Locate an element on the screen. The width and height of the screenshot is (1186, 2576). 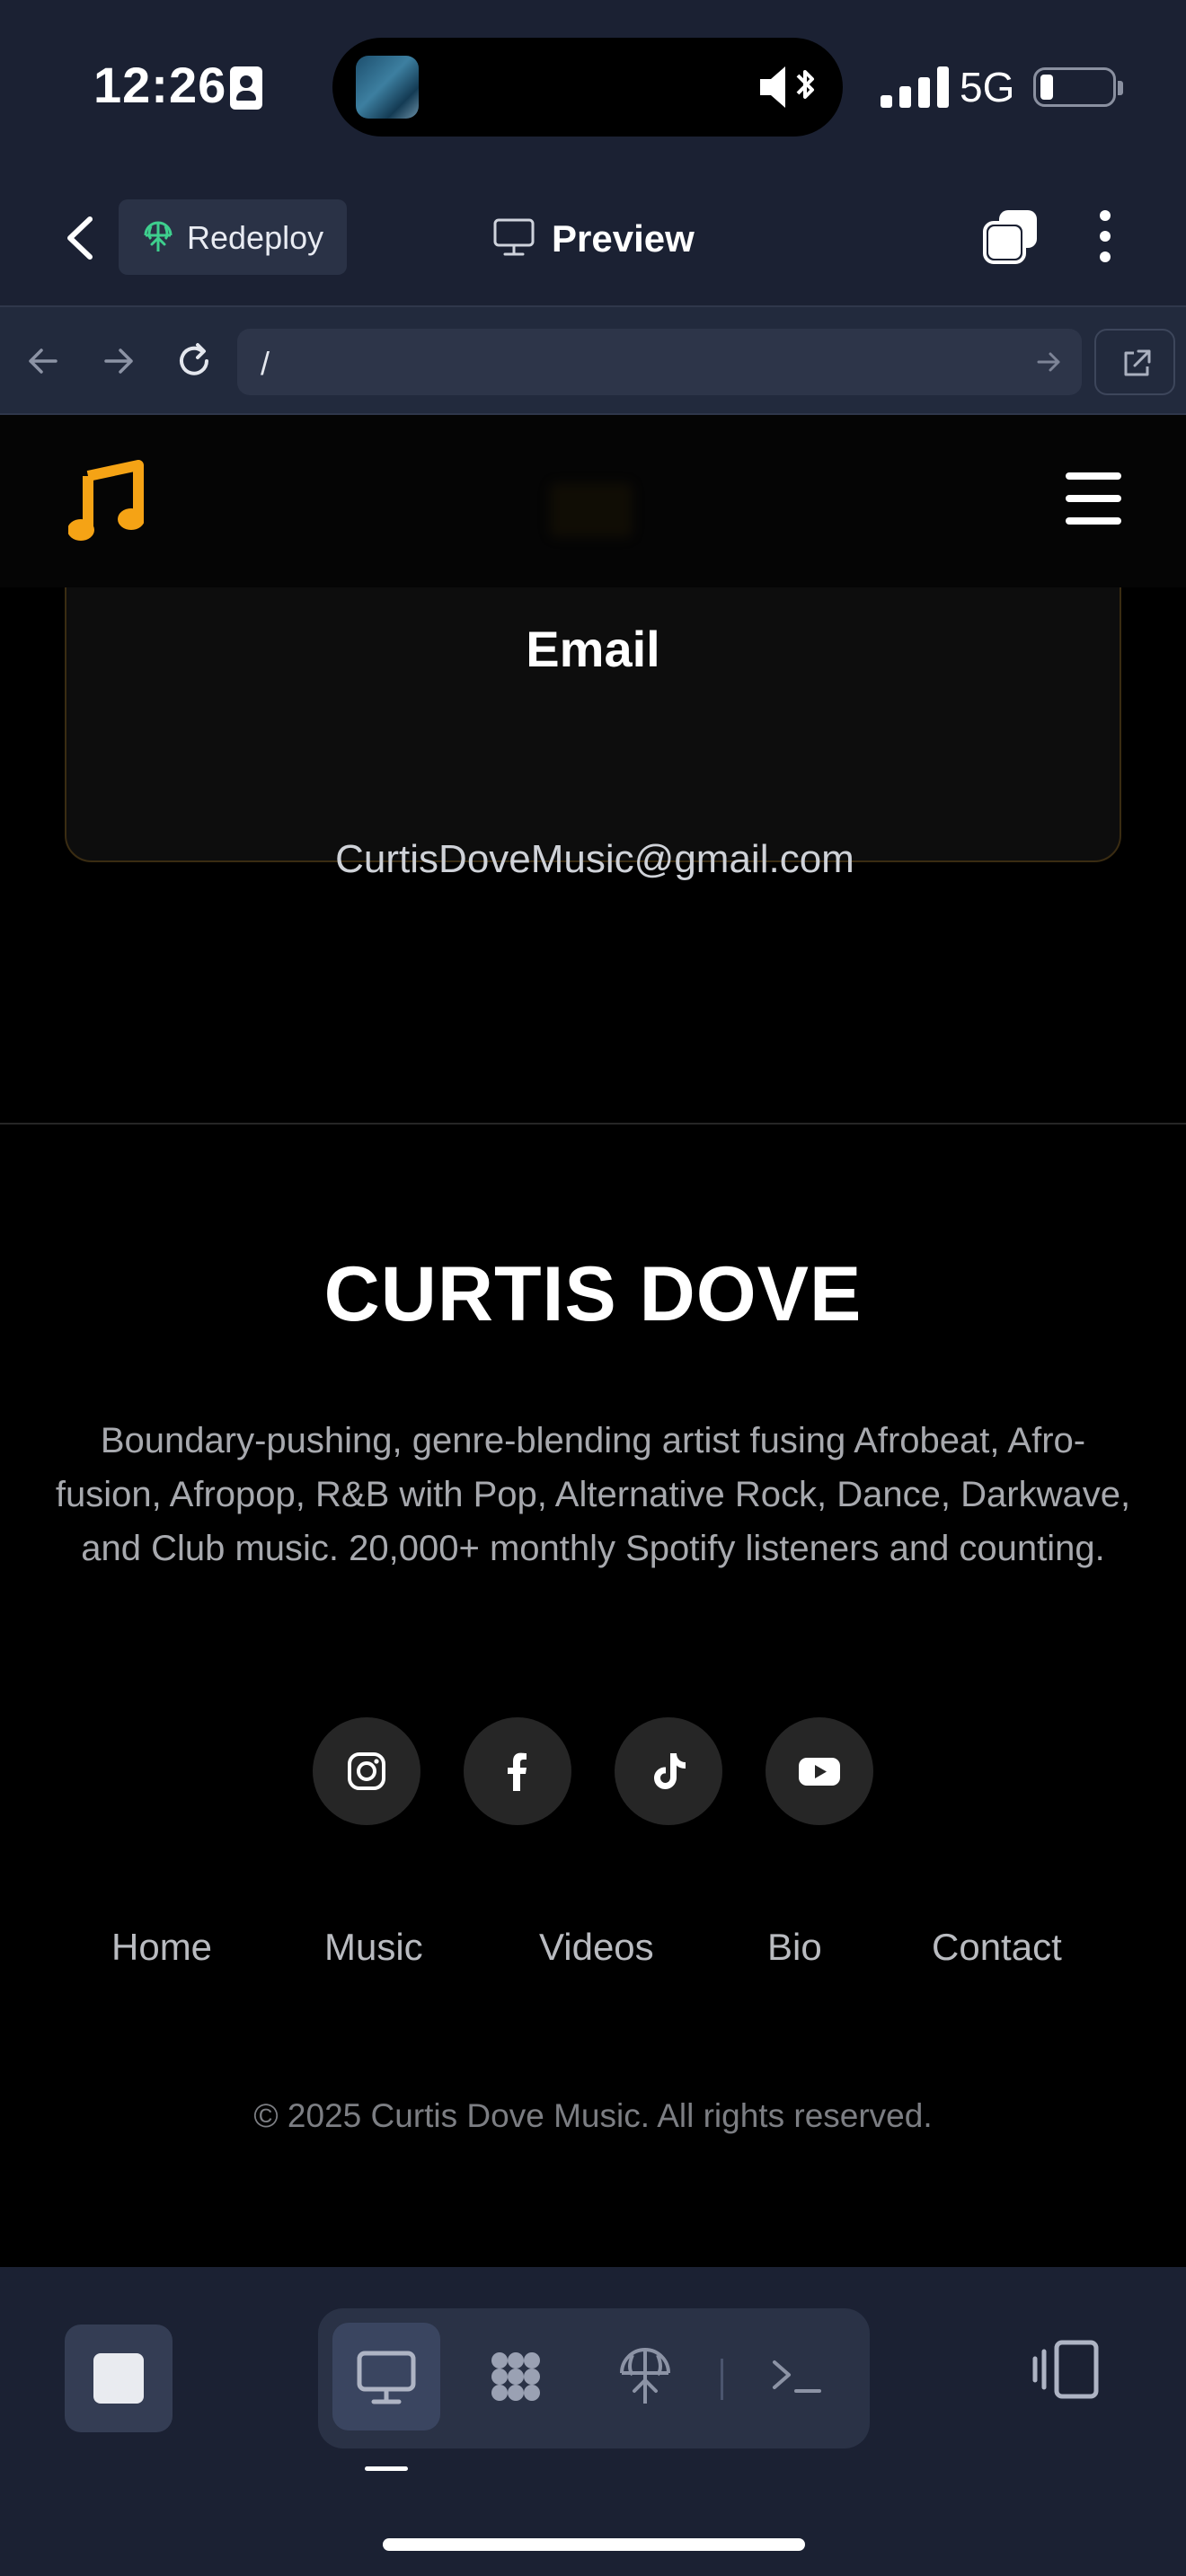
instagram-icon is located at coordinates (366, 1771).